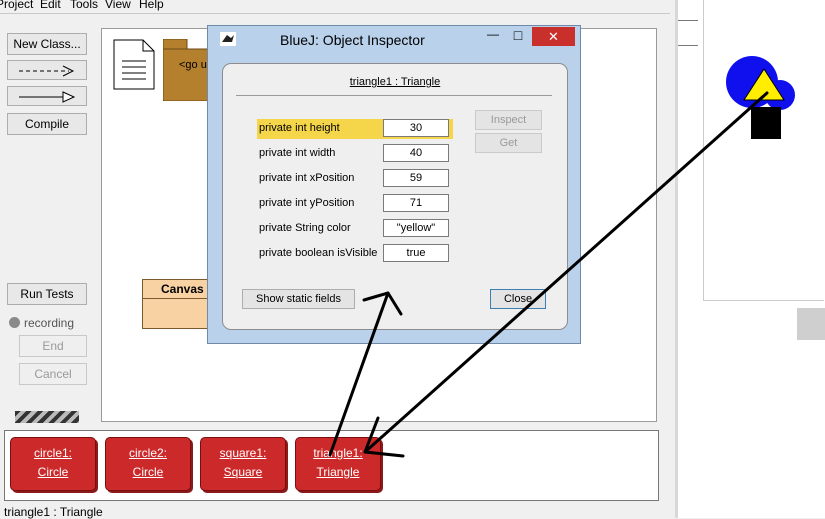 Image resolution: width=825 pixels, height=519 pixels. What do you see at coordinates (359, 374) in the screenshot?
I see `annotation-line-bench-to-inspector` at bounding box center [359, 374].